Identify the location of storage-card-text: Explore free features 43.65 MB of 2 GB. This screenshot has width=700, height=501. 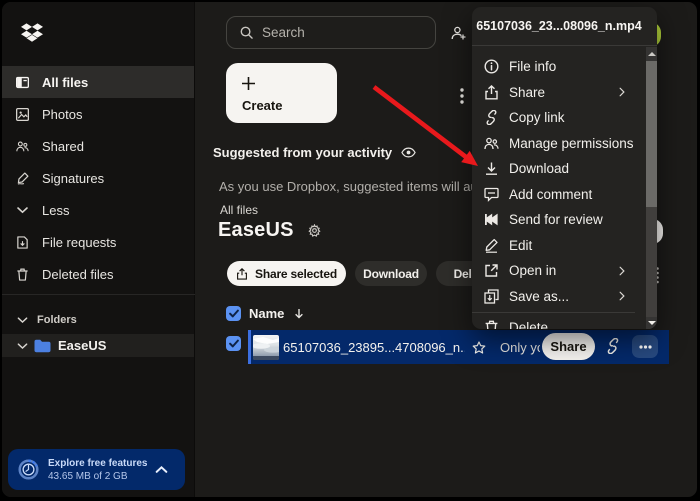
(101, 470).